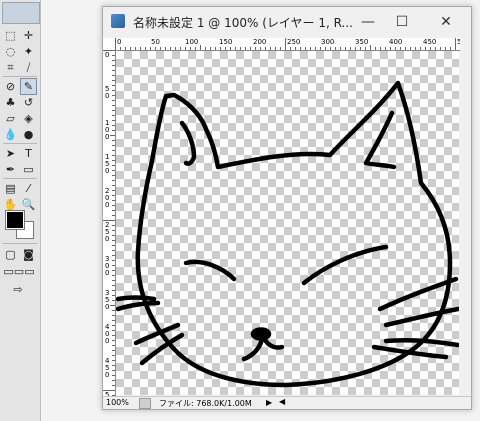 Image resolution: width=480 pixels, height=421 pixels. What do you see at coordinates (430, 42) in the screenshot?
I see `ruler-top-label: 450` at bounding box center [430, 42].